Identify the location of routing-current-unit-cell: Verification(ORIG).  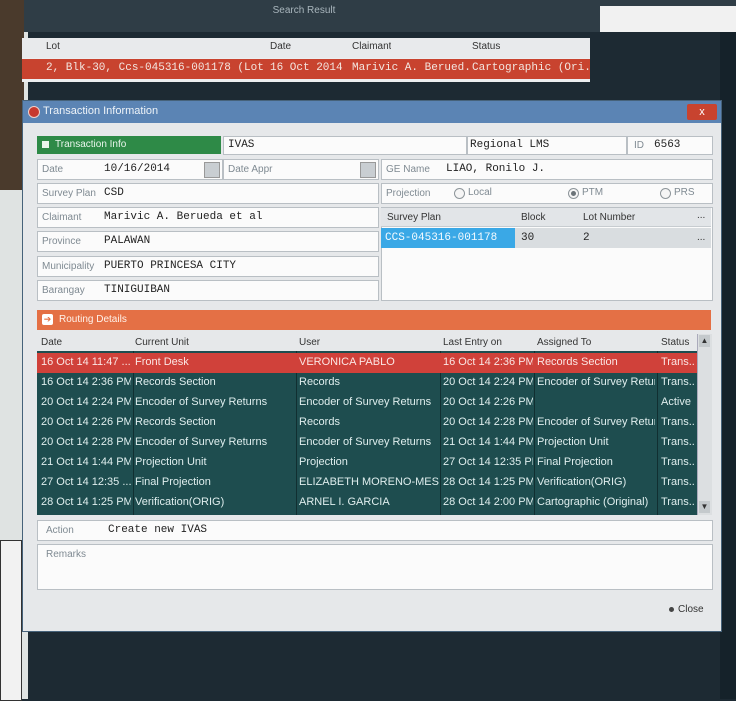
(180, 502).